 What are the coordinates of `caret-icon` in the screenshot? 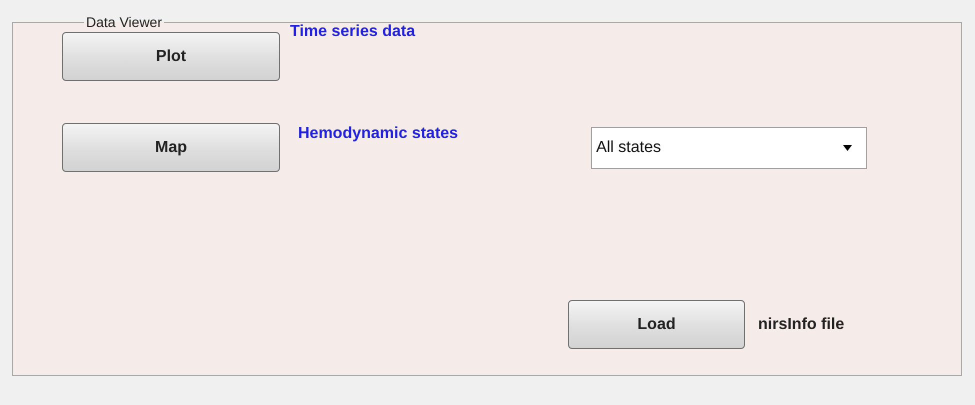 It's located at (847, 148).